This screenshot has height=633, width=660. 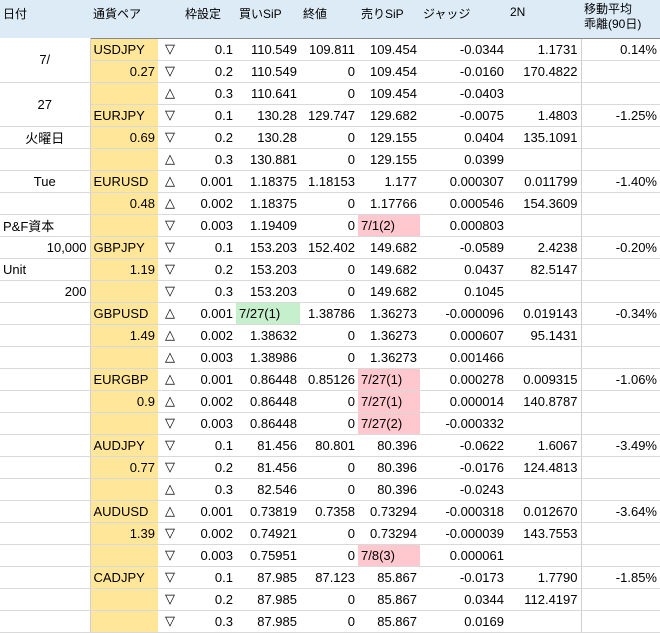 I want to click on two-n-cell: 124.4813, so click(x=544, y=467).